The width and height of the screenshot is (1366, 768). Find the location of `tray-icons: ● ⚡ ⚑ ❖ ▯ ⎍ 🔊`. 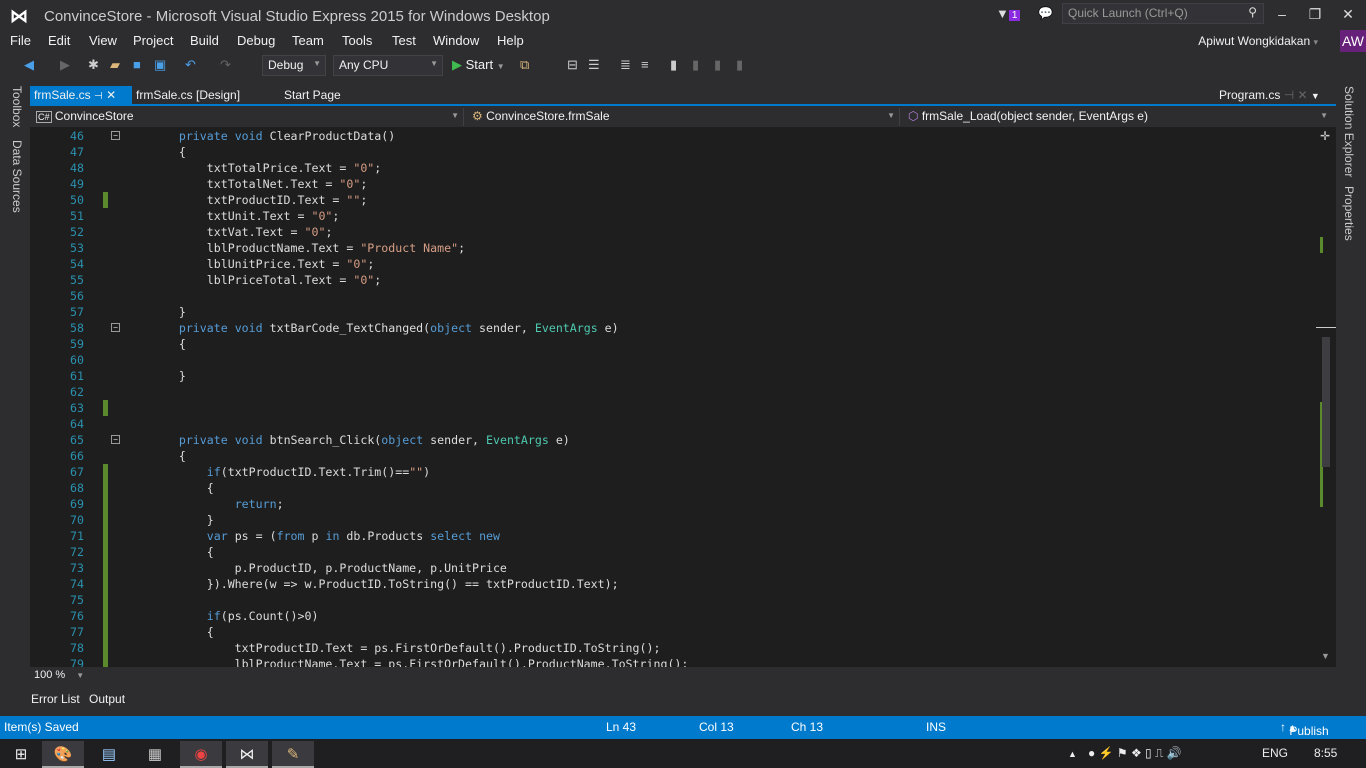

tray-icons: ● ⚡ ⚑ ❖ ▯ ⎍ 🔊 is located at coordinates (1135, 753).